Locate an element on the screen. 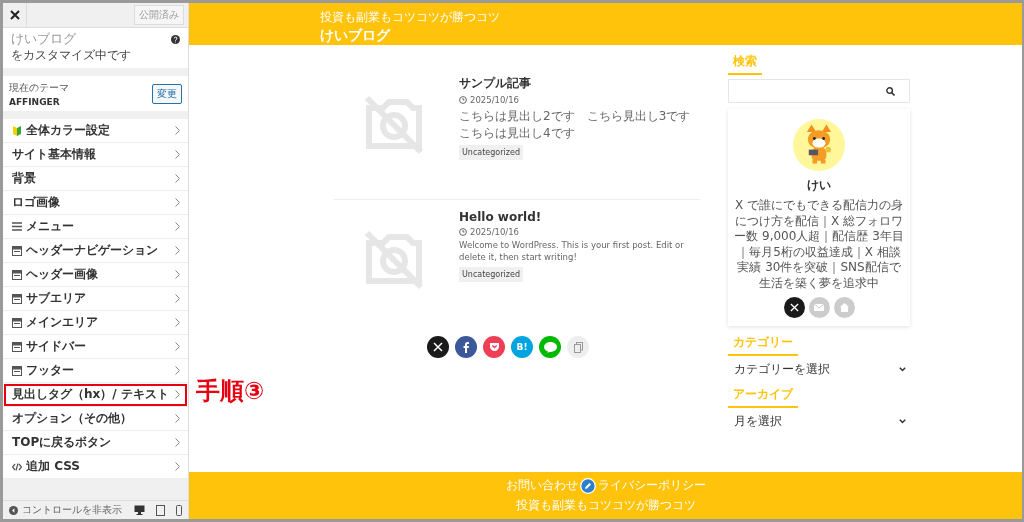 This screenshot has width=1024, height=522. pocket-logo-icon is located at coordinates (494, 347).